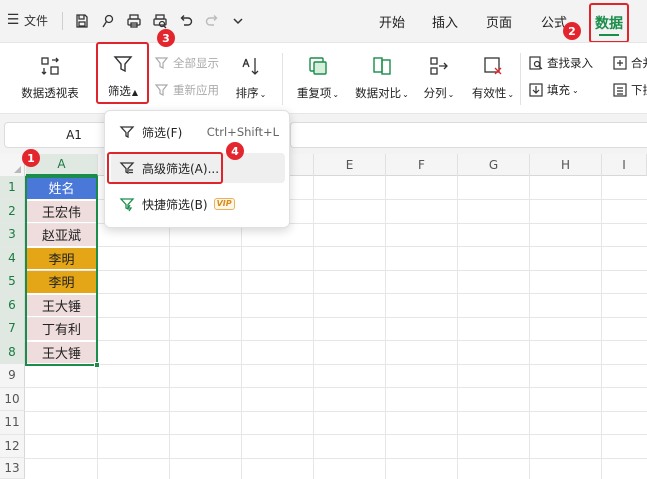 The image size is (647, 479). What do you see at coordinates (61, 211) in the screenshot?
I see `cell-a2: 王宏伟` at bounding box center [61, 211].